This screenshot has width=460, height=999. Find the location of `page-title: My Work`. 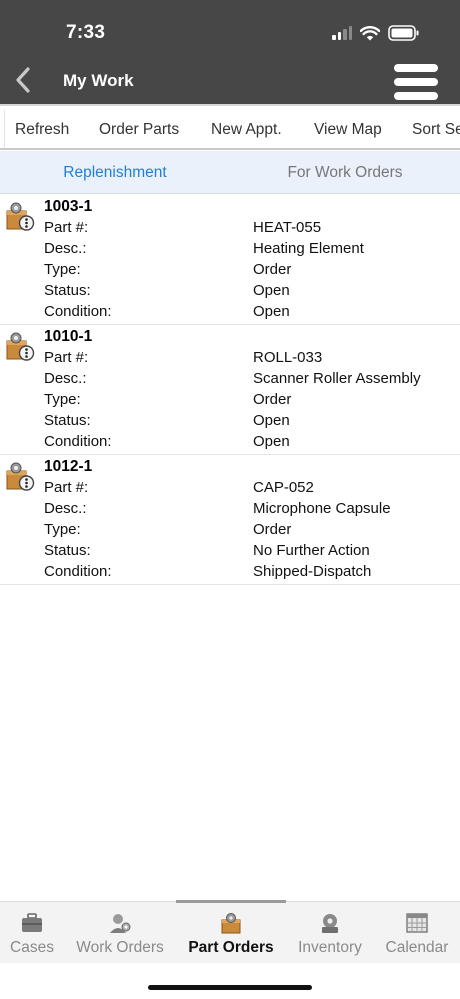

page-title: My Work is located at coordinates (98, 80).